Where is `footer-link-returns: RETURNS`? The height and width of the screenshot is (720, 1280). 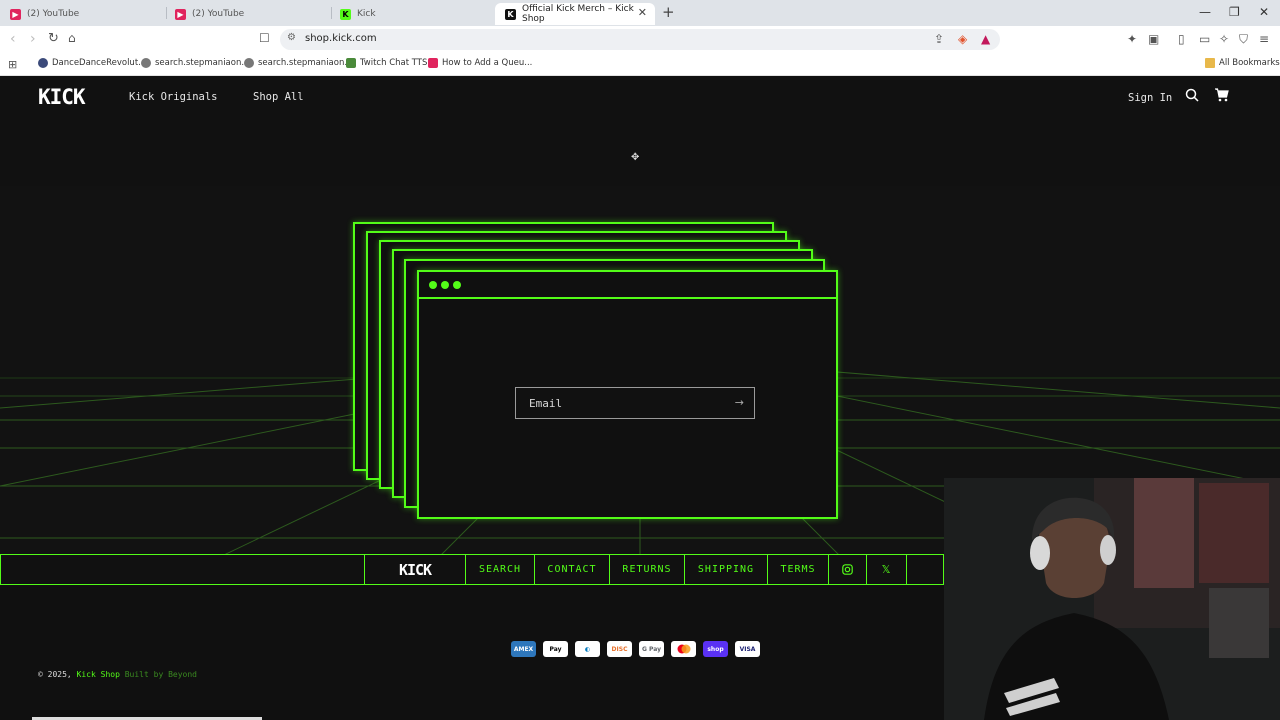 footer-link-returns: RETURNS is located at coordinates (646, 569).